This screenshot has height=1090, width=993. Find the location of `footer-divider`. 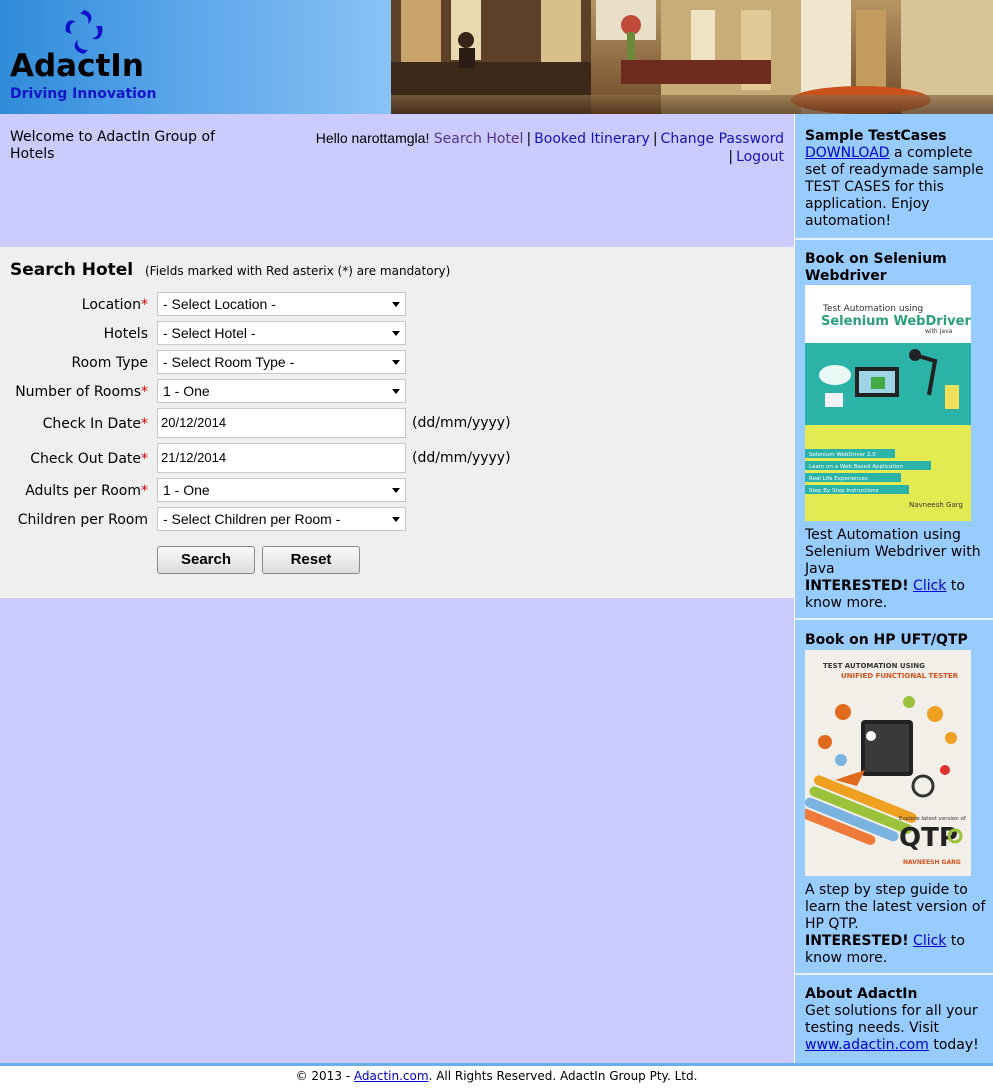

footer-divider is located at coordinates (496, 1064).